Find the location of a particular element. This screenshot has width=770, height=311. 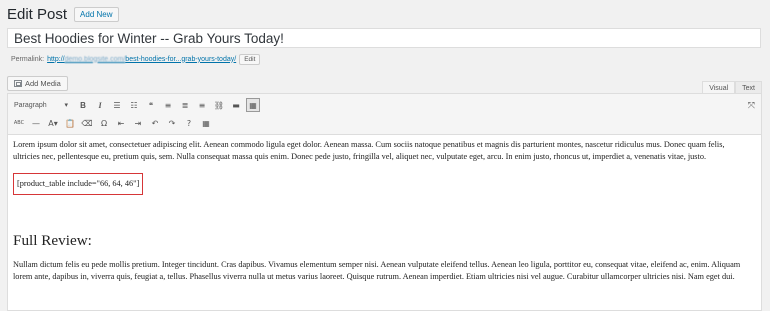

distraction-free-icon: ⤧ is located at coordinates (751, 105).